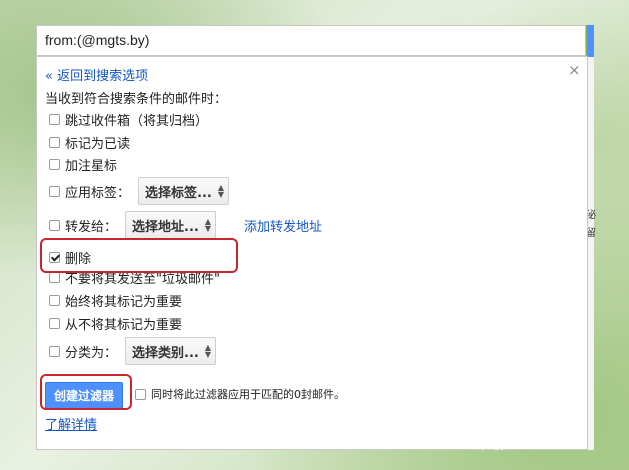 The width and height of the screenshot is (629, 470). What do you see at coordinates (528, 445) in the screenshot?
I see `watermark-url: jingyan.baidu.com` at bounding box center [528, 445].